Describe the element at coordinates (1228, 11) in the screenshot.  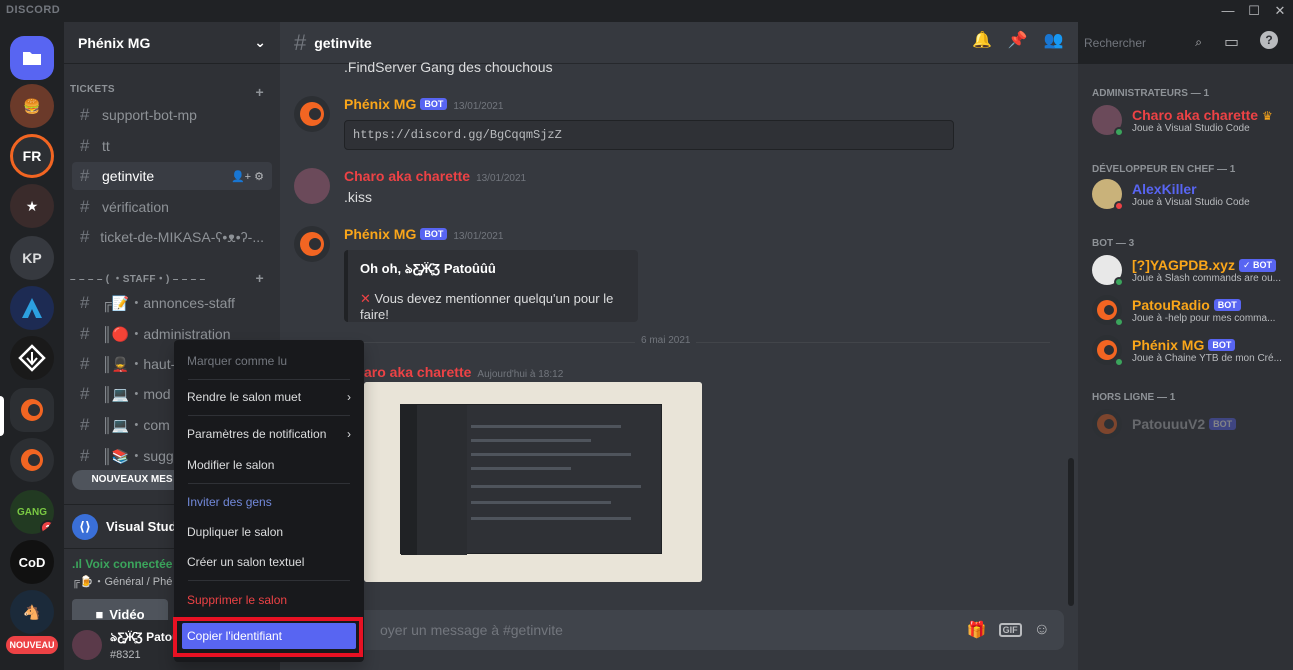
I see `minimize-button: —` at that location.